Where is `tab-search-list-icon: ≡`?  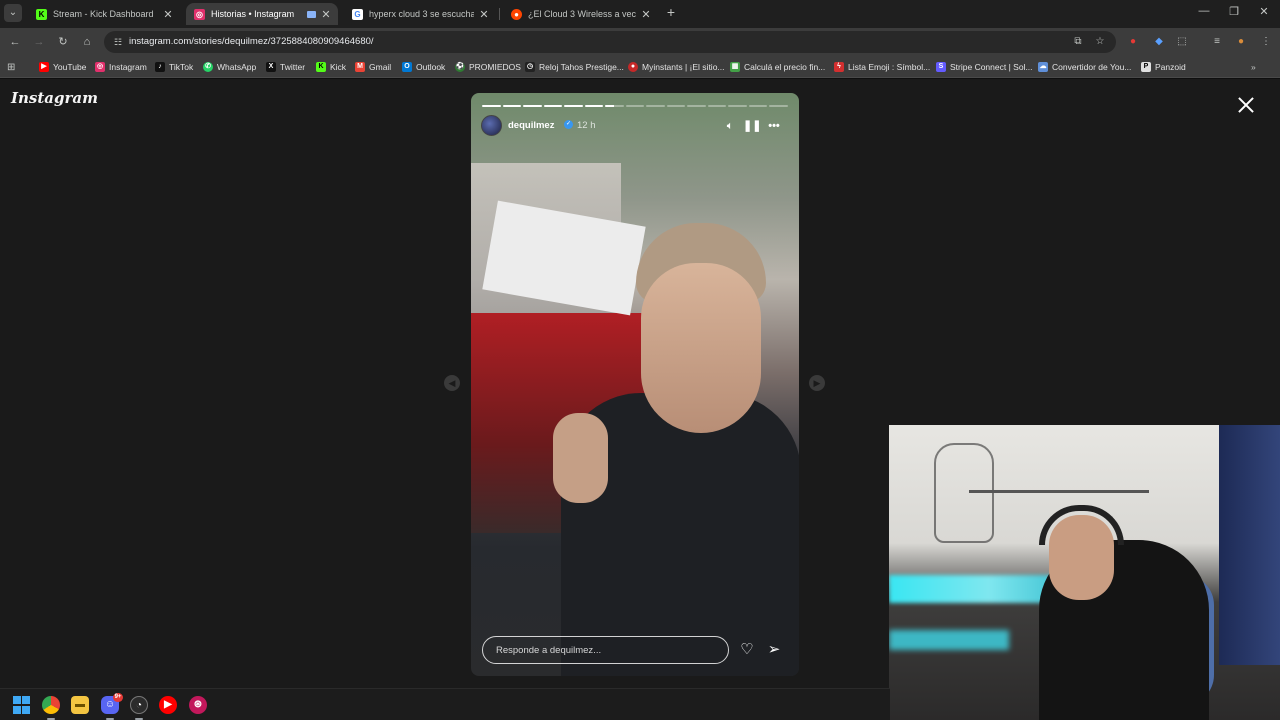
tab-search-list-icon: ≡ is located at coordinates (1217, 42).